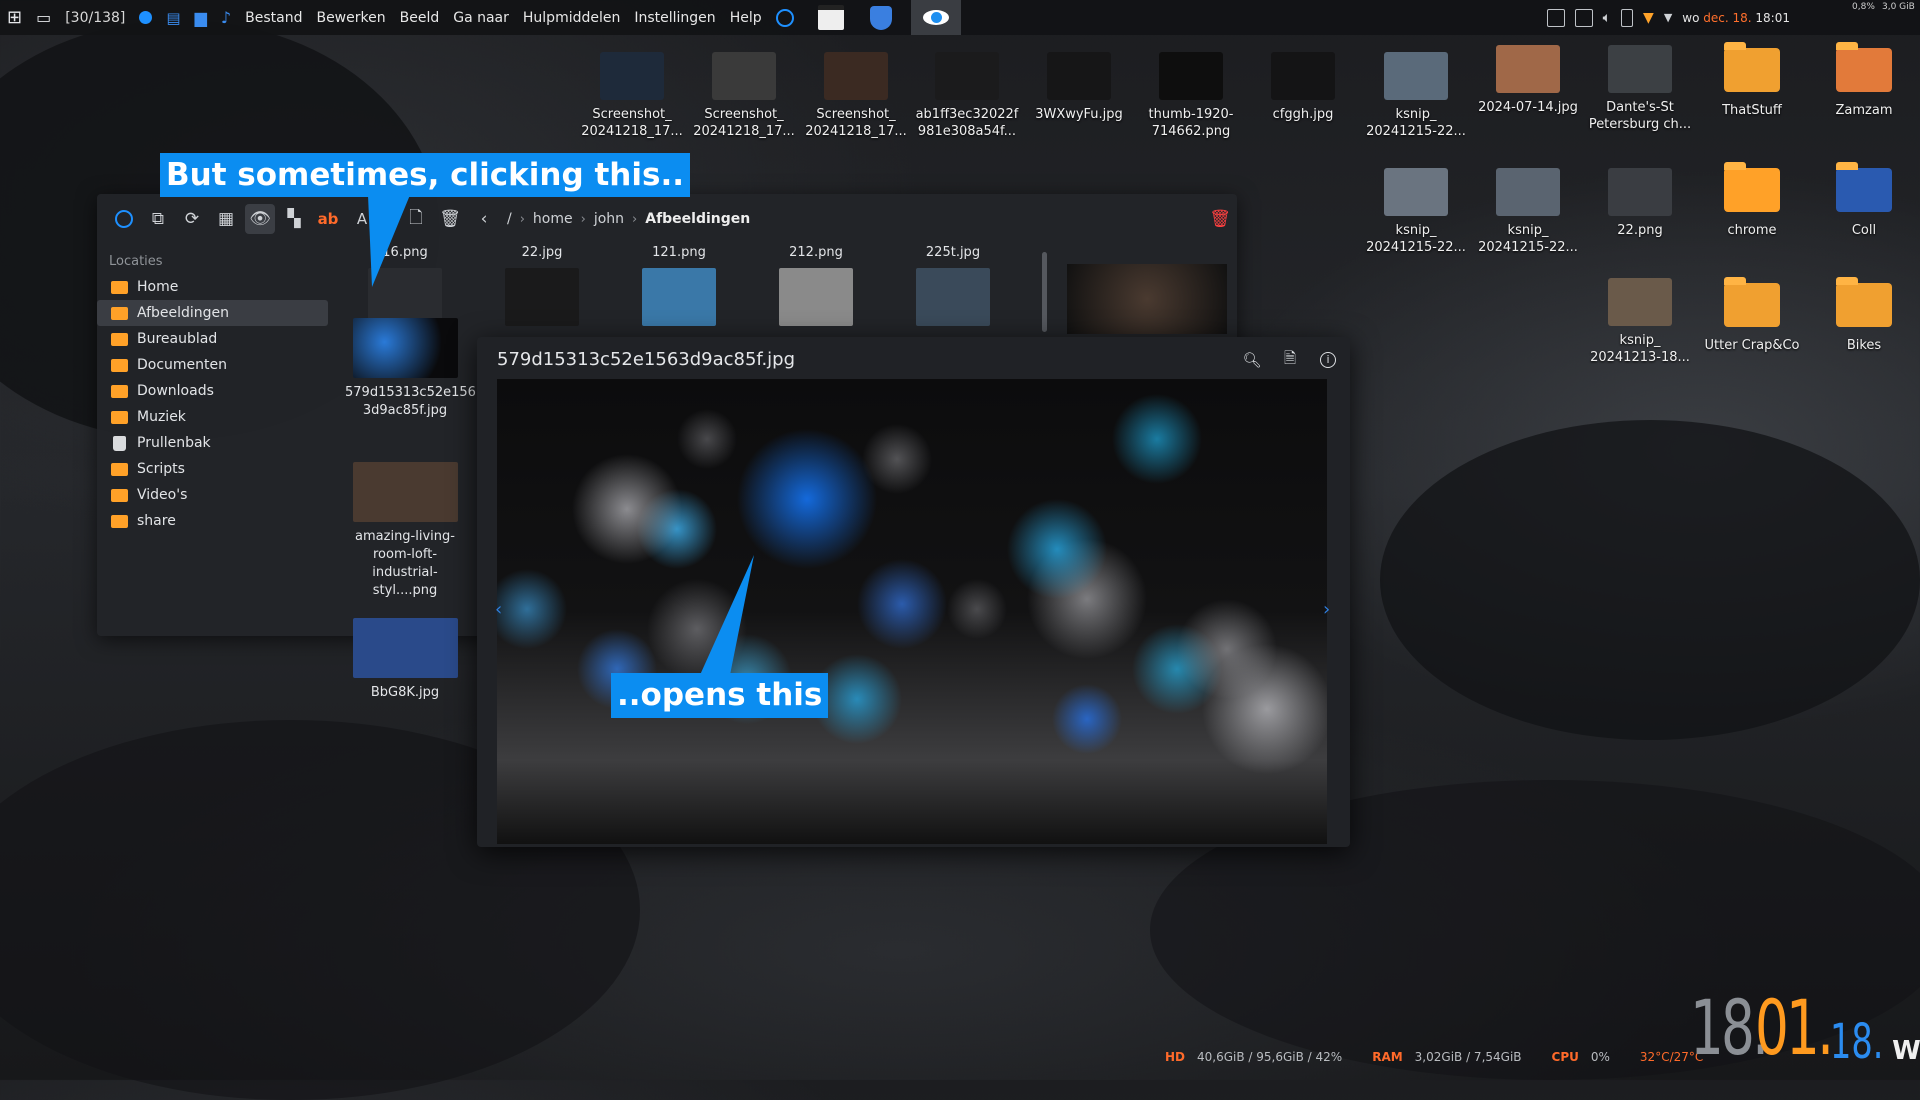 Image resolution: width=1920 pixels, height=1100 pixels. What do you see at coordinates (1607, 18) in the screenshot?
I see `volume-icon: 🔈︎` at bounding box center [1607, 18].